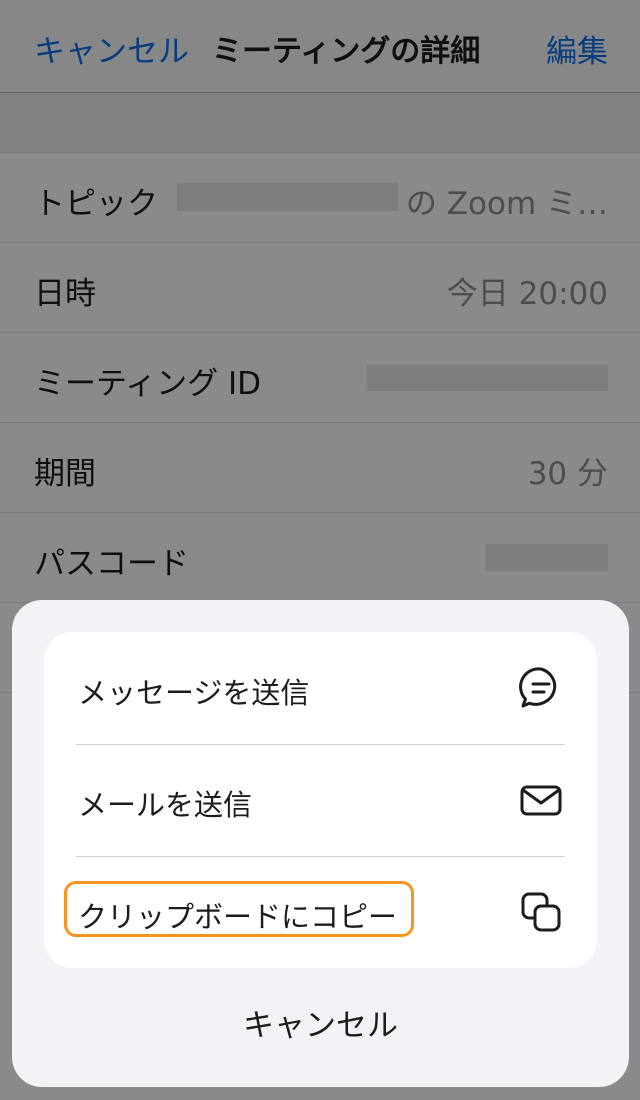  I want to click on message-bubble-icon, so click(541, 688).